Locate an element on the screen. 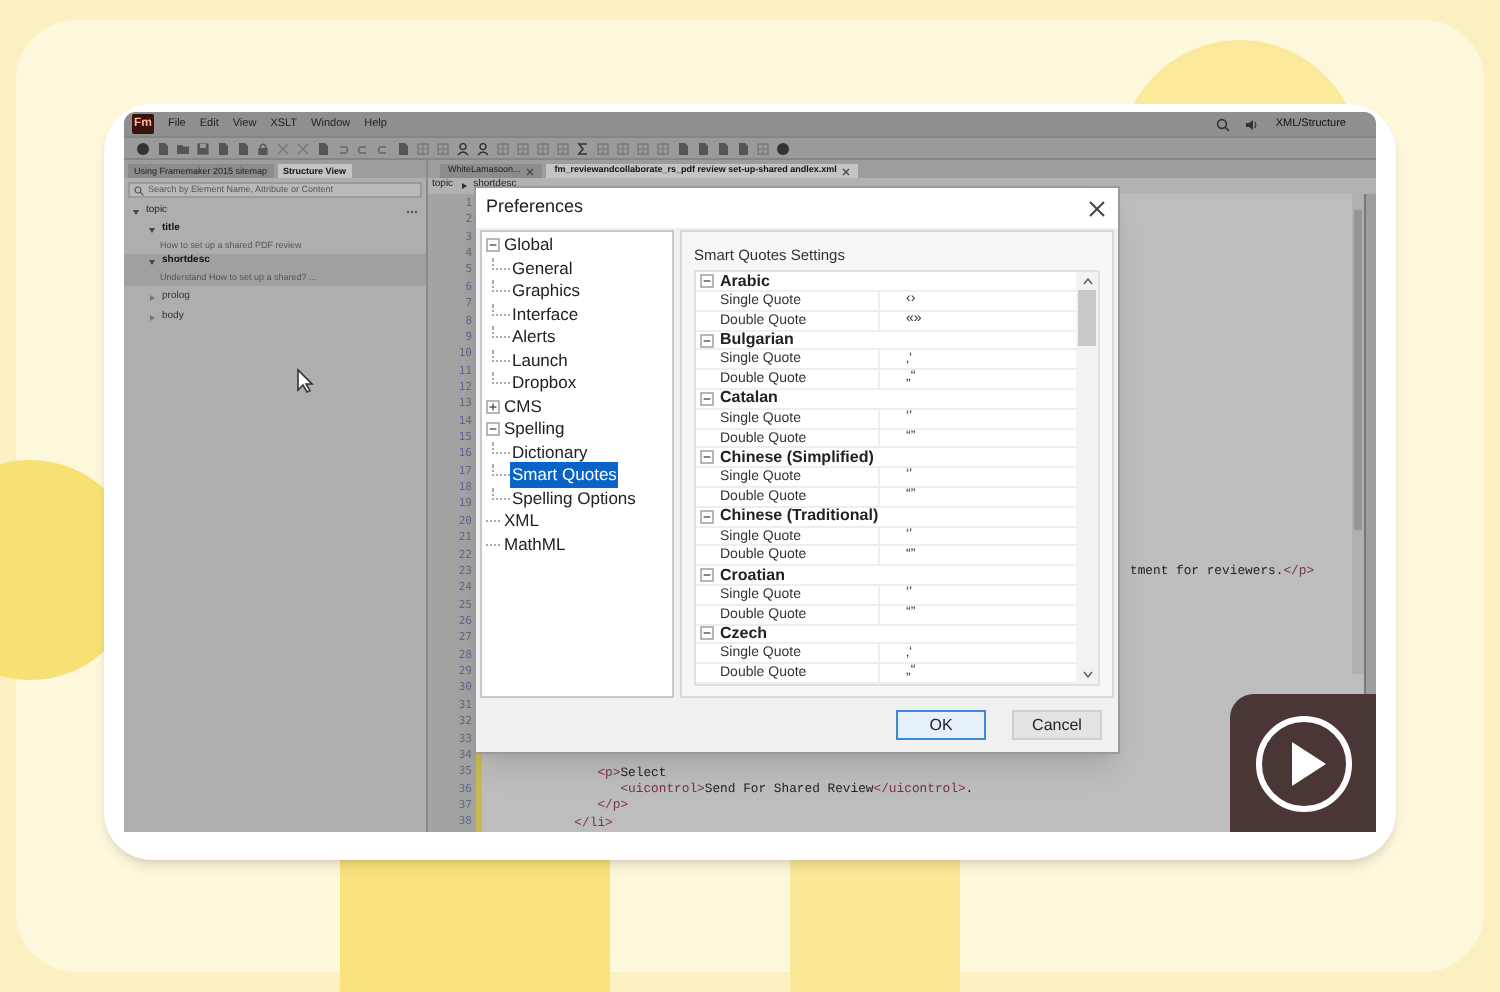  speaker-icon is located at coordinates (1250, 124).